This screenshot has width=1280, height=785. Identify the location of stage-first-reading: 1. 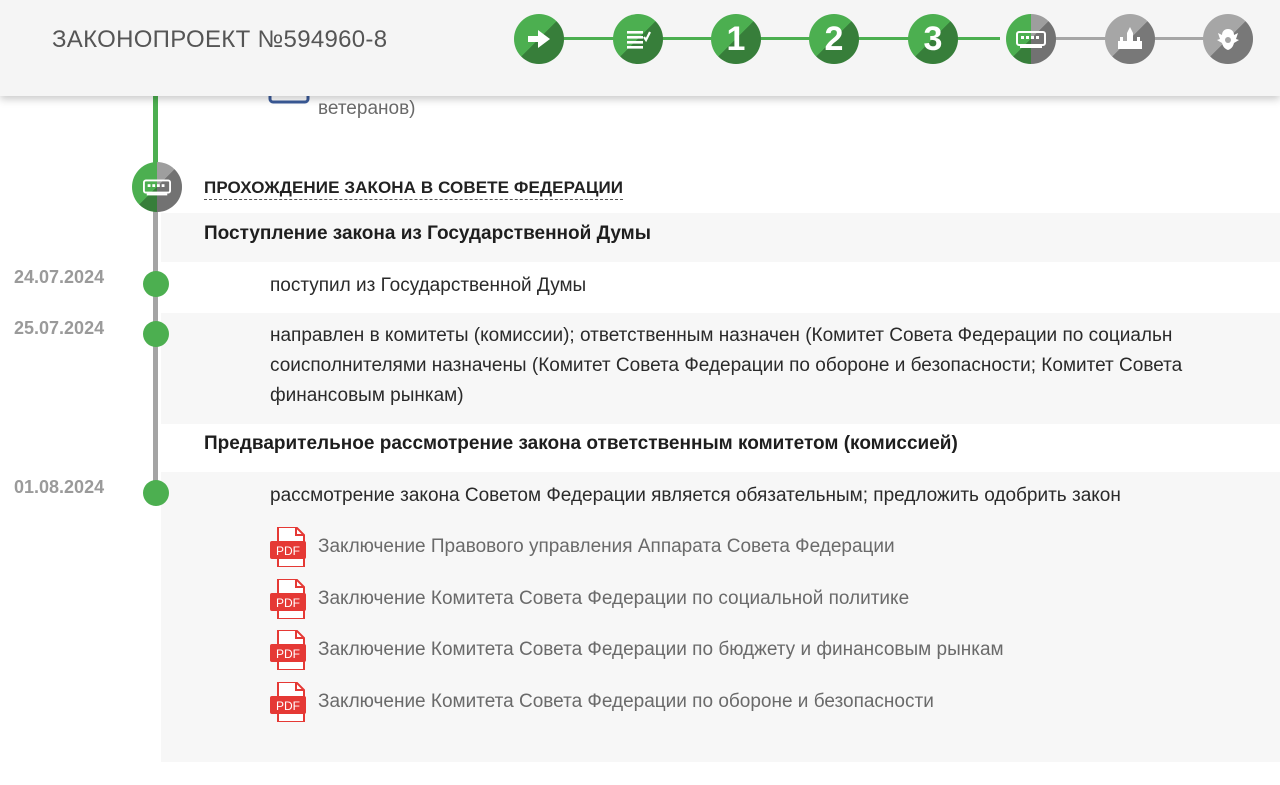
(736, 39).